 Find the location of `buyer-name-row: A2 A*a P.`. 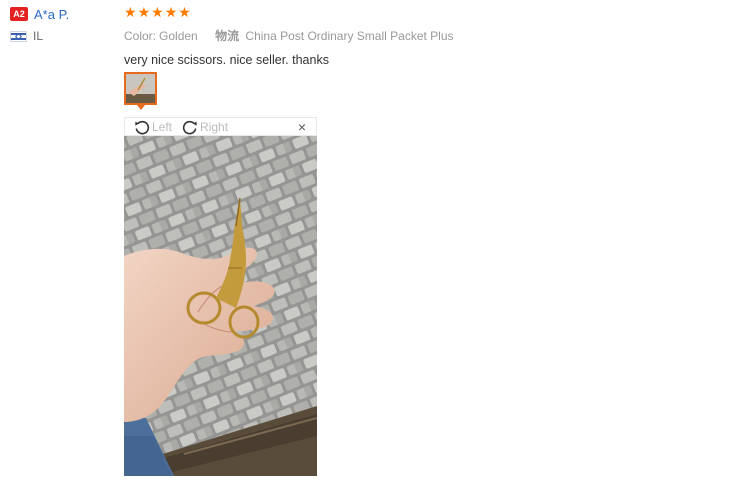

buyer-name-row: A2 A*a P. is located at coordinates (60, 14).